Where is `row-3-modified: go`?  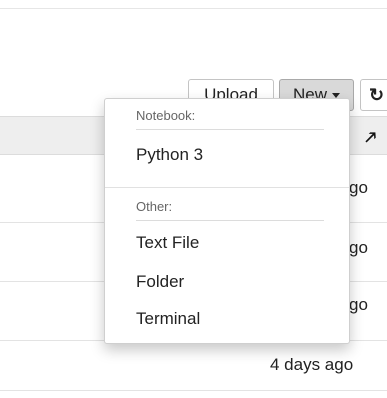
row-3-modified: go is located at coordinates (358, 304).